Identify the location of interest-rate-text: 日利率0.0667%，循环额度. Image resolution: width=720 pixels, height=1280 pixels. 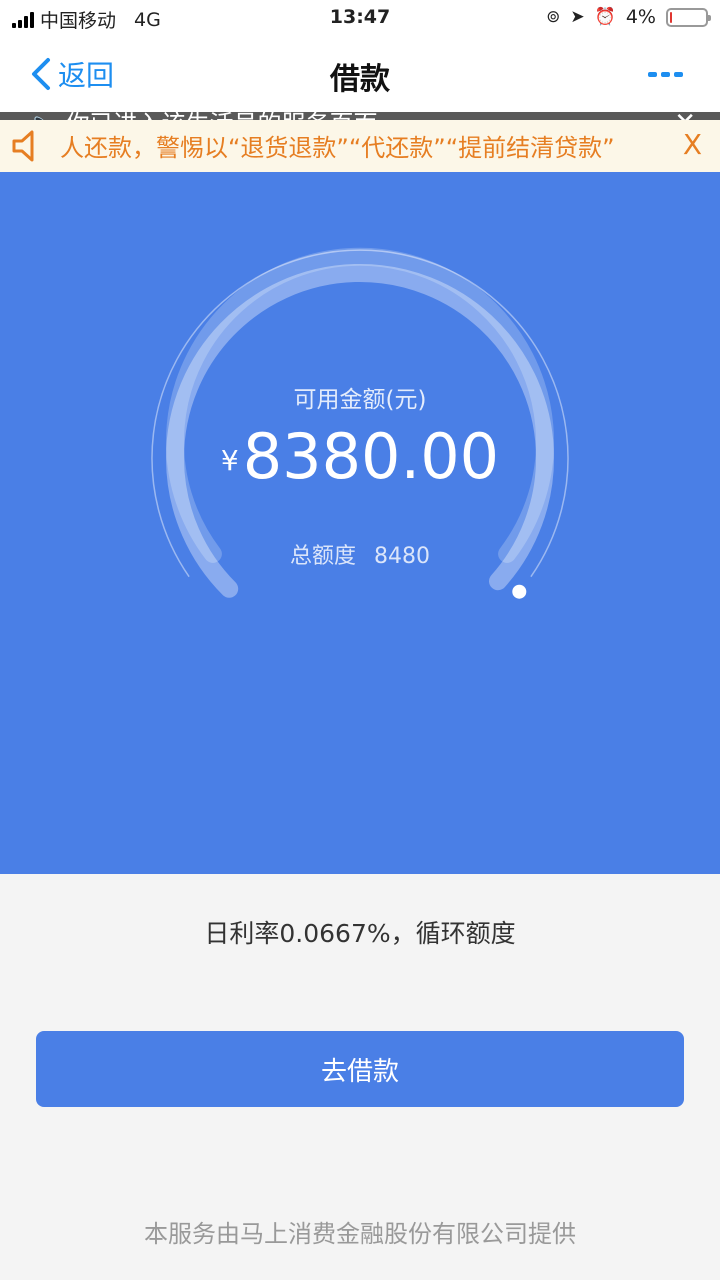
(360, 933).